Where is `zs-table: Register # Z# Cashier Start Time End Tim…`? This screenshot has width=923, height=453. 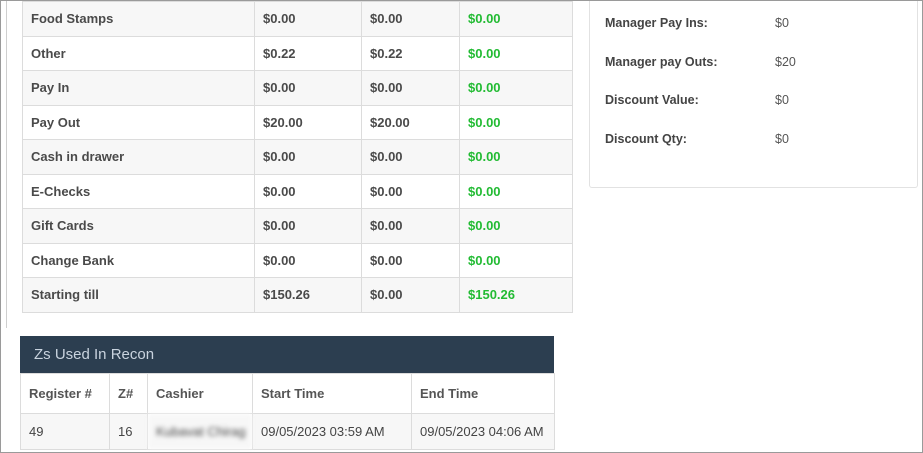 zs-table: Register # Z# Cashier Start Time End Tim… is located at coordinates (287, 411).